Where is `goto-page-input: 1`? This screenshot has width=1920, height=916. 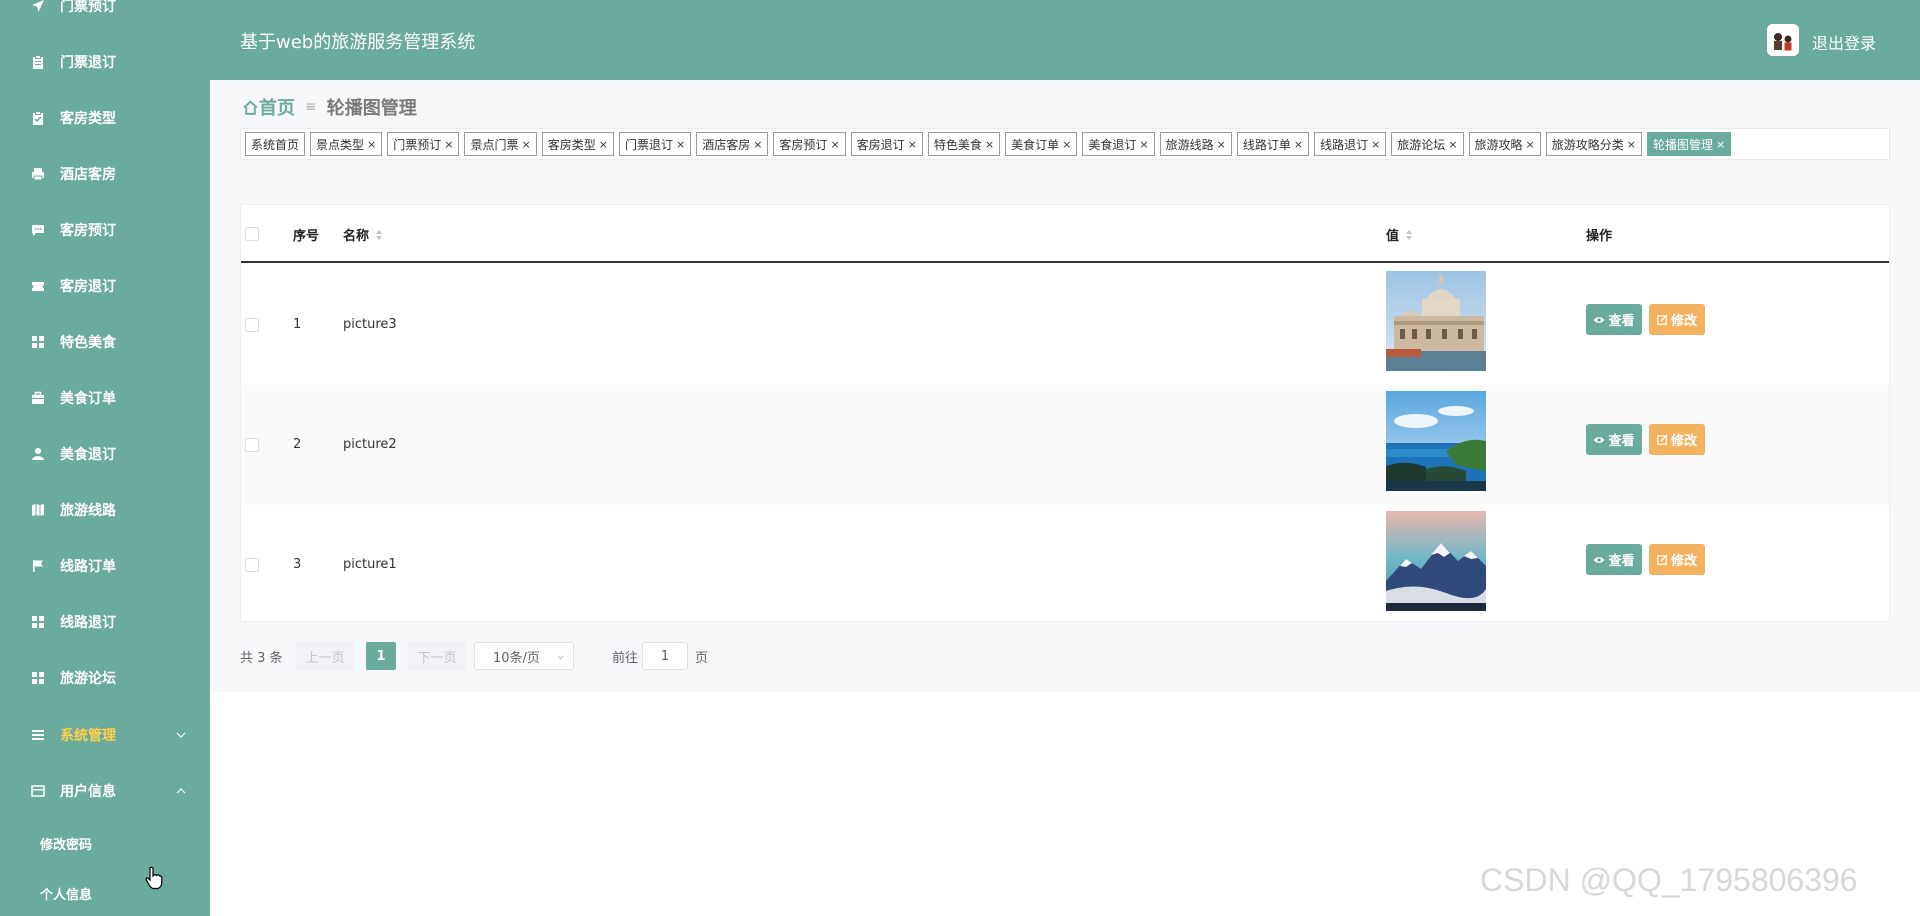
goto-page-input: 1 is located at coordinates (665, 656).